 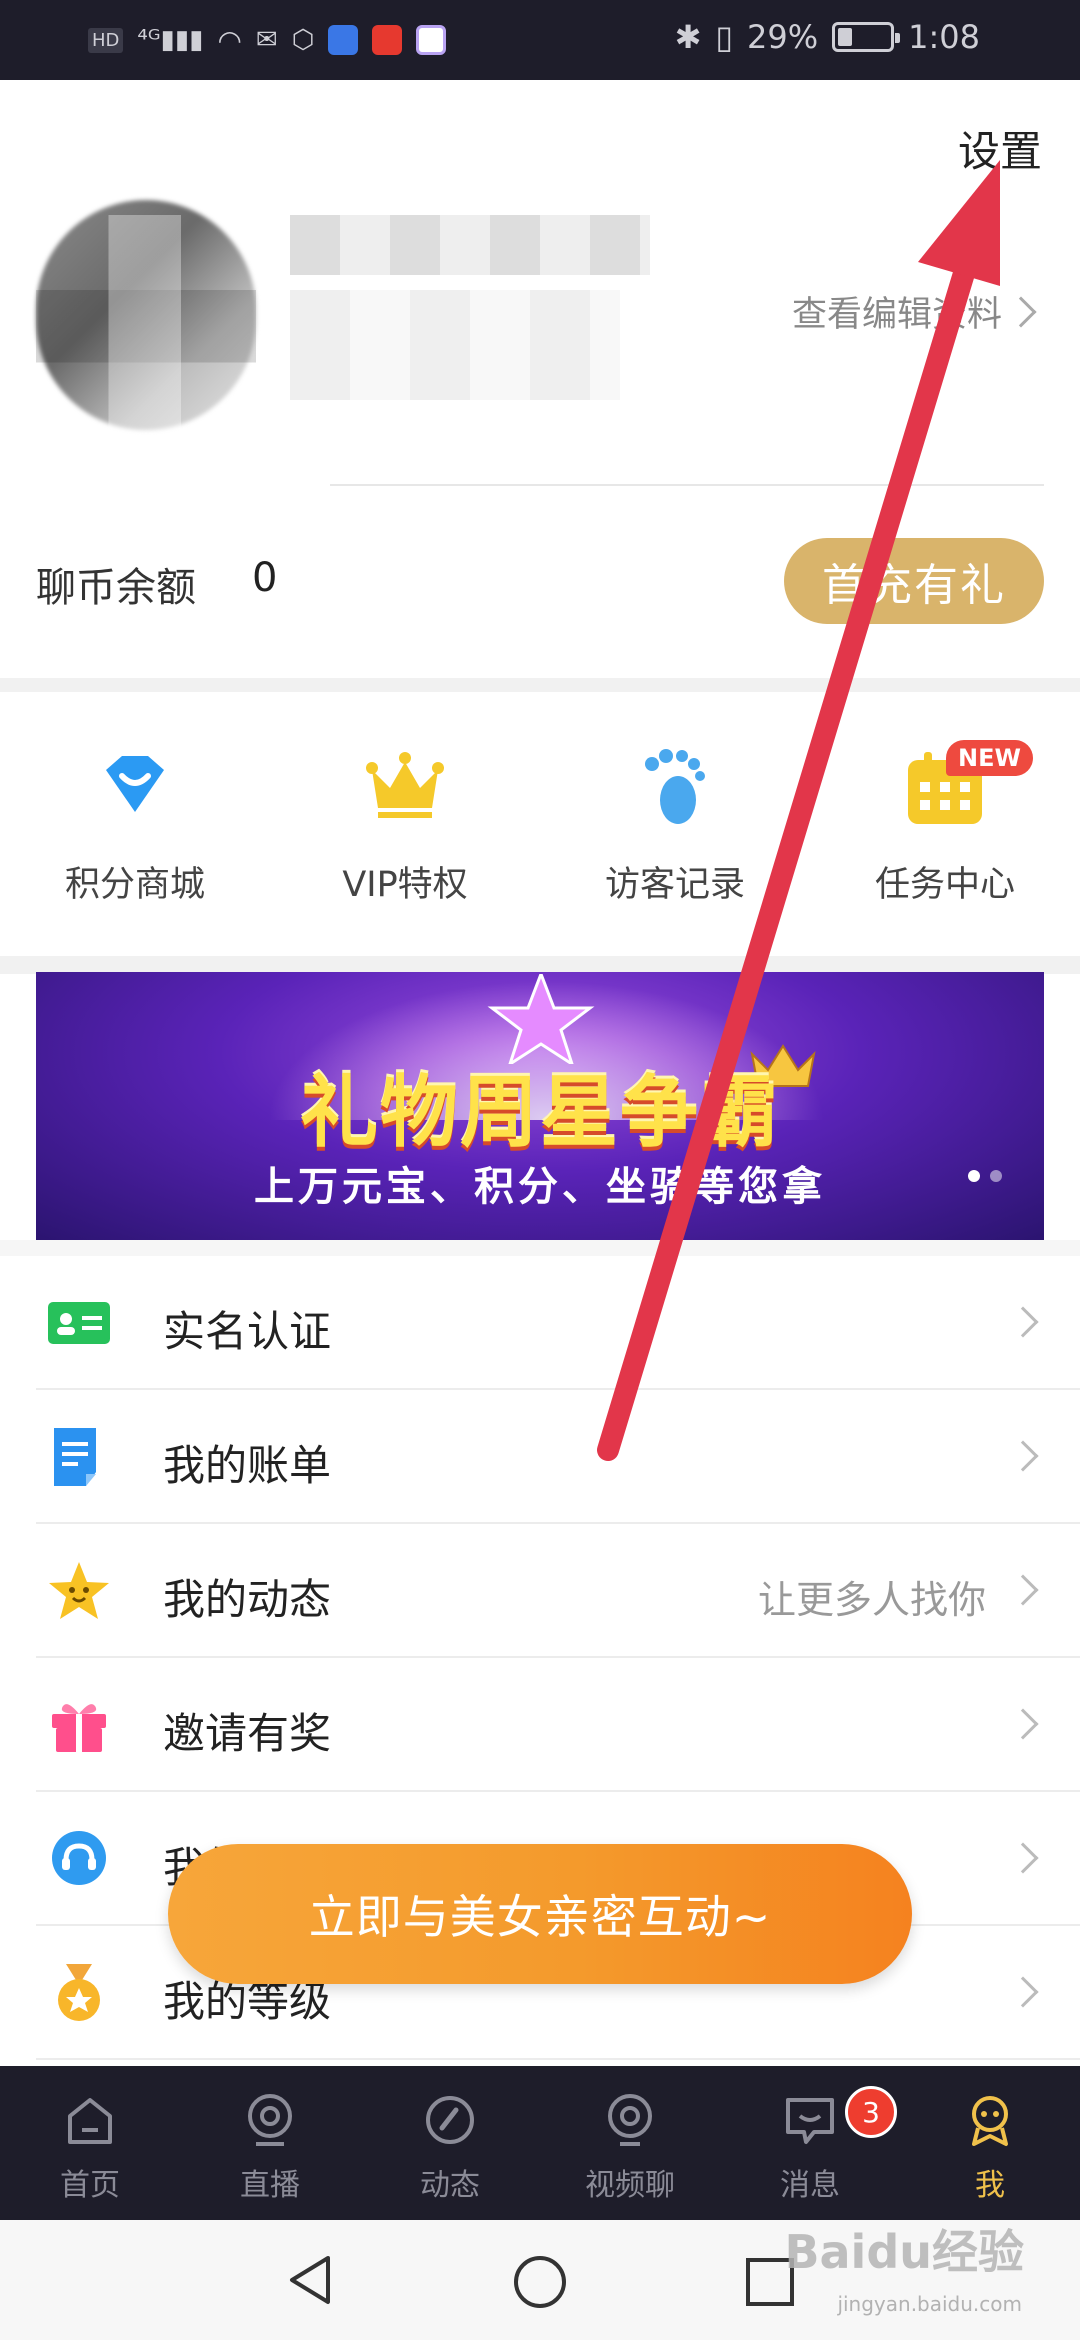 I want to click on balance-value: 0, so click(x=265, y=578).